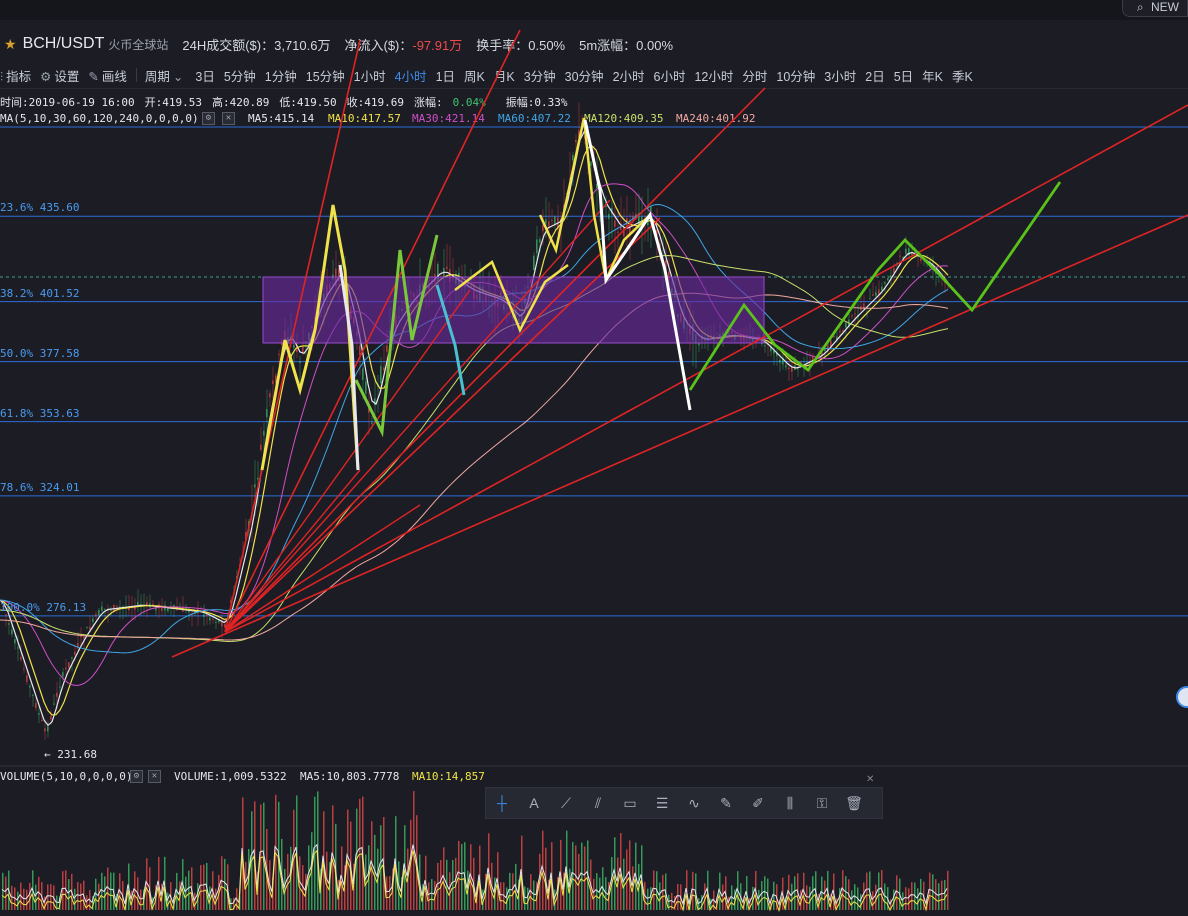 The height and width of the screenshot is (916, 1188). Describe the element at coordinates (598, 803) in the screenshot. I see `channel-icon: ⫽` at that location.